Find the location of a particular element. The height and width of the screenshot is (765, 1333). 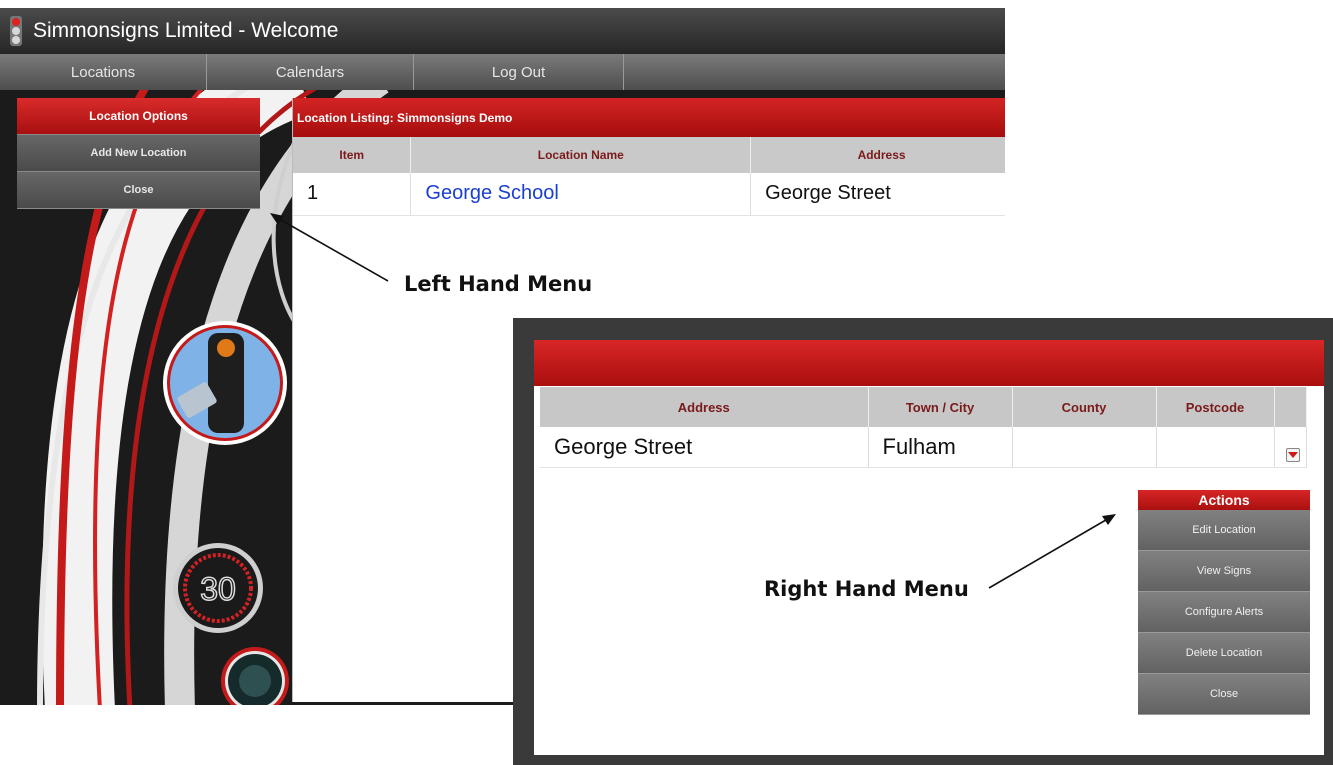

cell-town: Fulham is located at coordinates (940, 447).